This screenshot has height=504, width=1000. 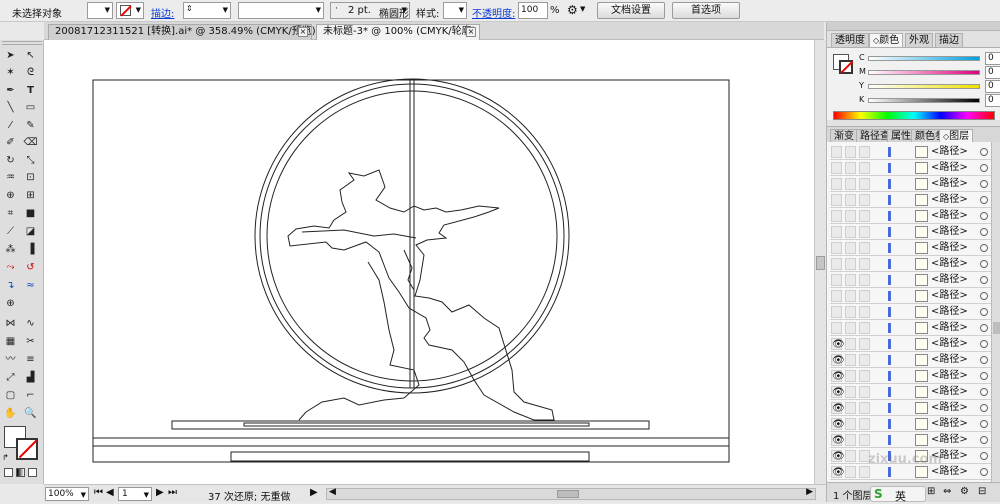 I want to click on stroke-link: 描边:, so click(x=162, y=12).